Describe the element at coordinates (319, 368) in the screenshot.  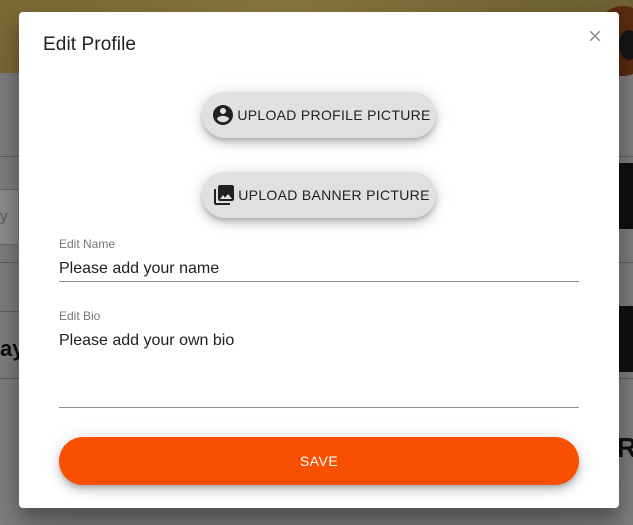
I see `bio-input` at that location.